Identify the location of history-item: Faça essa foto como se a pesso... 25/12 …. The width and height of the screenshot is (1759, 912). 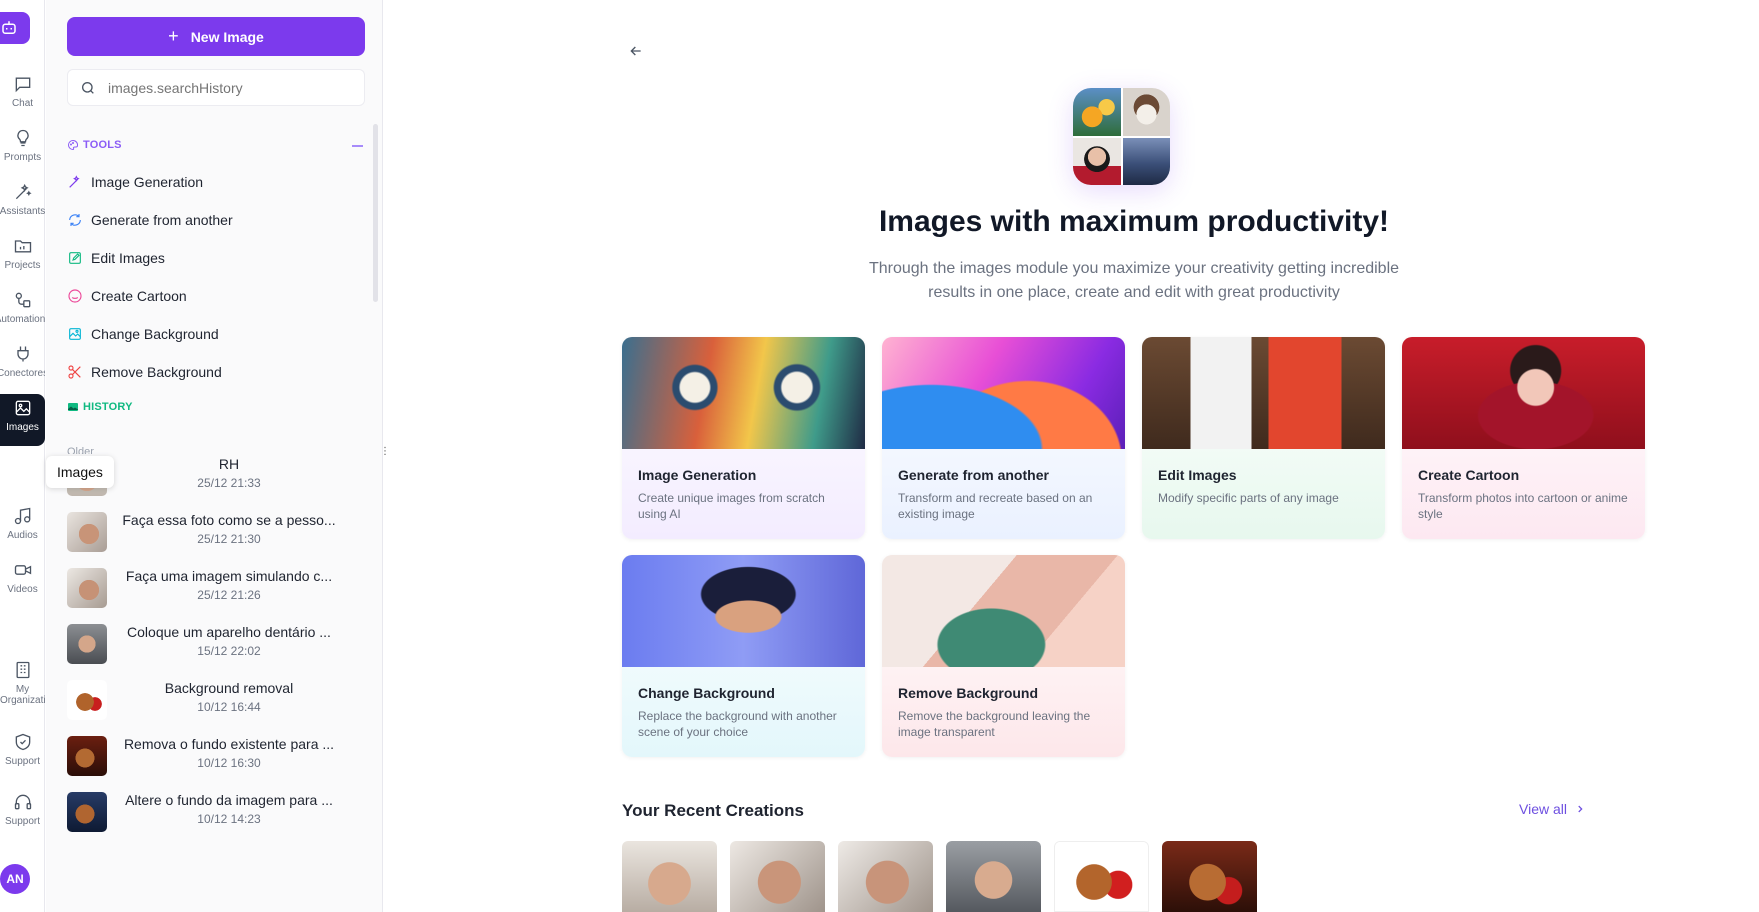
(207, 531).